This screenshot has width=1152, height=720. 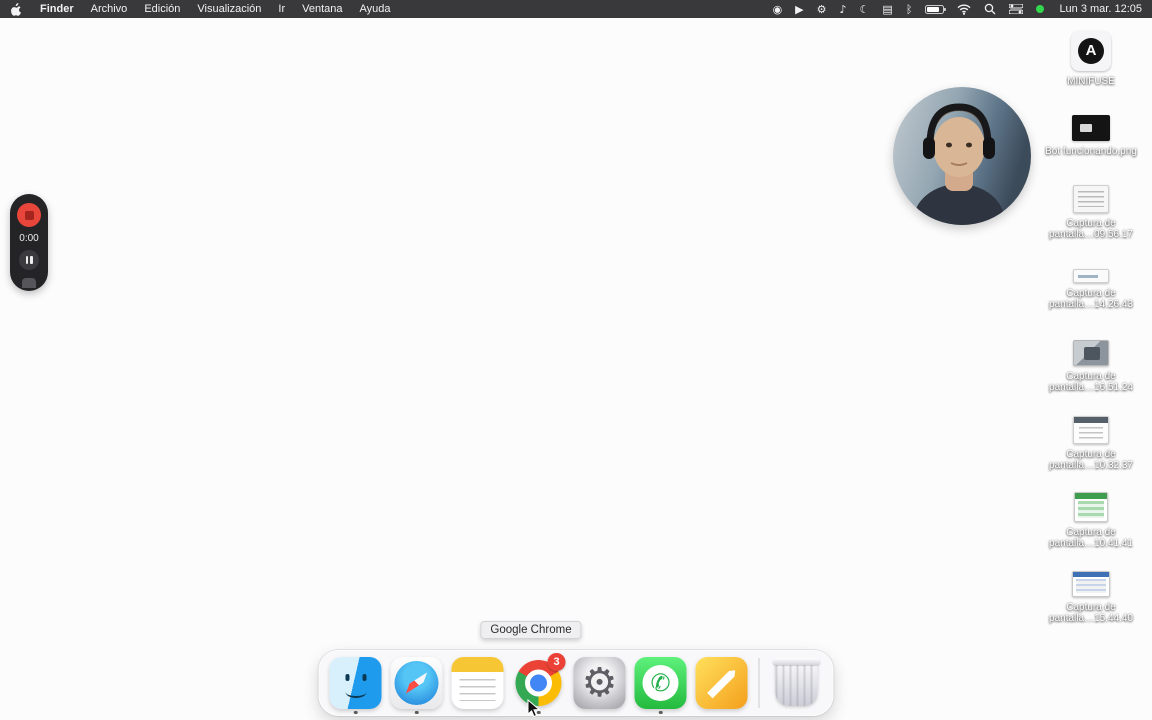 I want to click on menu-ir: Ir, so click(x=281, y=9).